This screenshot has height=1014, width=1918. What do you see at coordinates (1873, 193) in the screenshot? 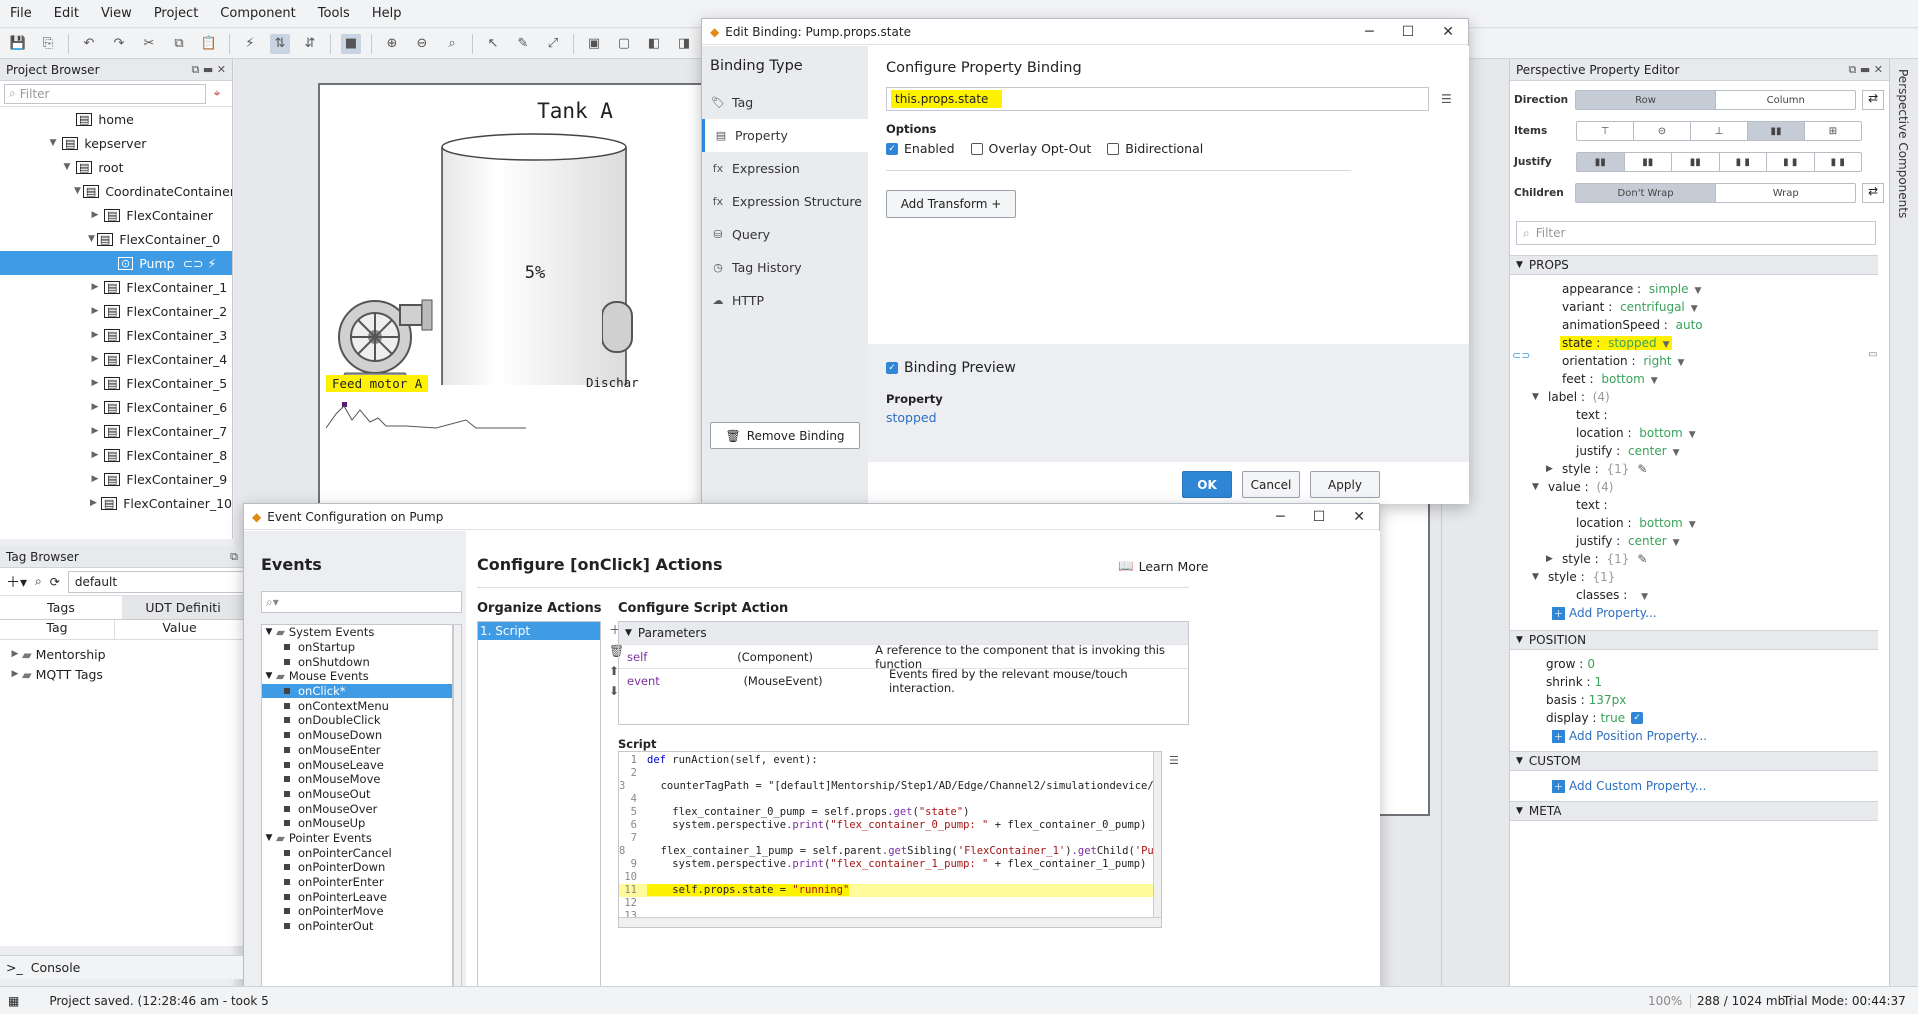
I see `swap-wrap-icon: ⇄` at bounding box center [1873, 193].